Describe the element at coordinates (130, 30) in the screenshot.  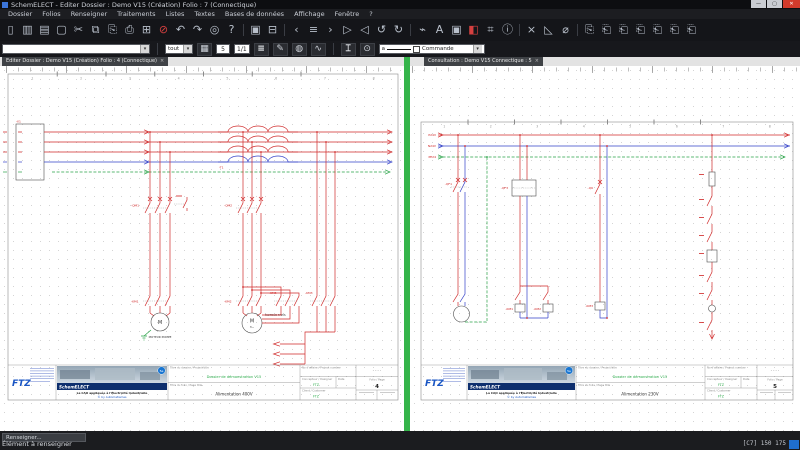
I see `print-icon: ⎙` at that location.